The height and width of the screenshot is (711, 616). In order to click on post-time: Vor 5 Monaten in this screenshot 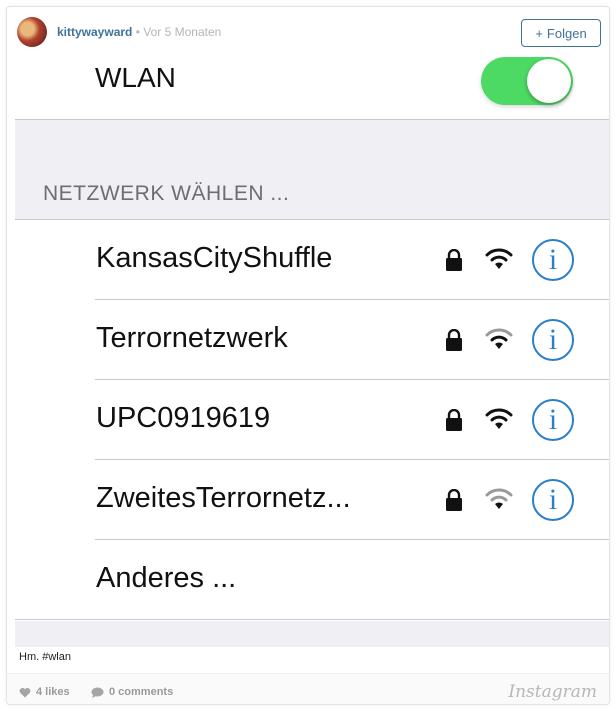, I will do `click(182, 32)`.